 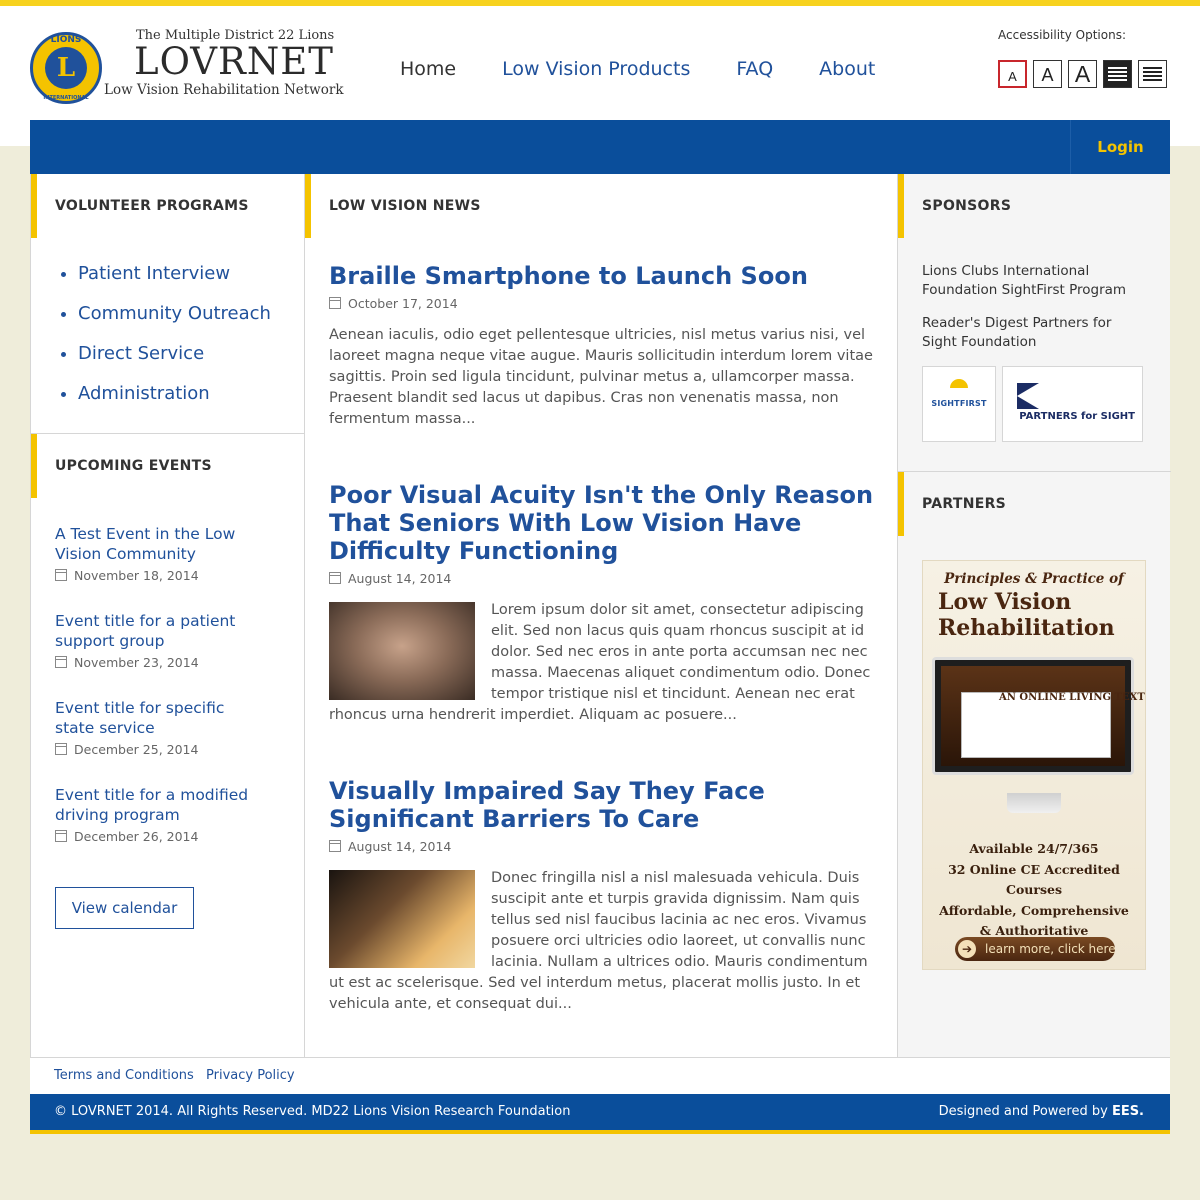 I want to click on emblem-bottom-text: INTERNATIONAL, so click(x=66, y=98).